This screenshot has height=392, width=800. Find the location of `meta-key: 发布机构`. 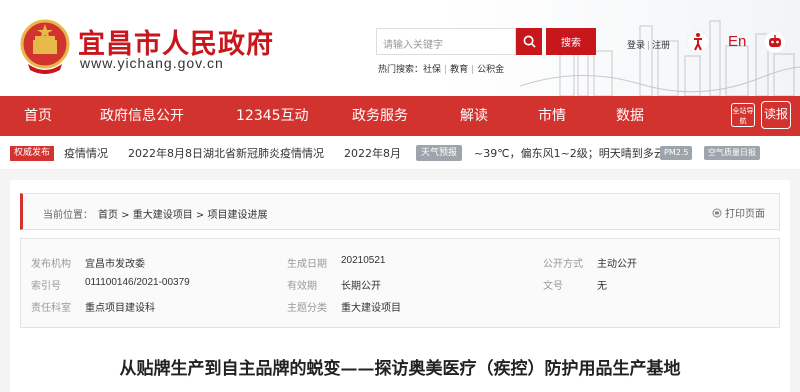

meta-key: 发布机构 is located at coordinates (51, 264).